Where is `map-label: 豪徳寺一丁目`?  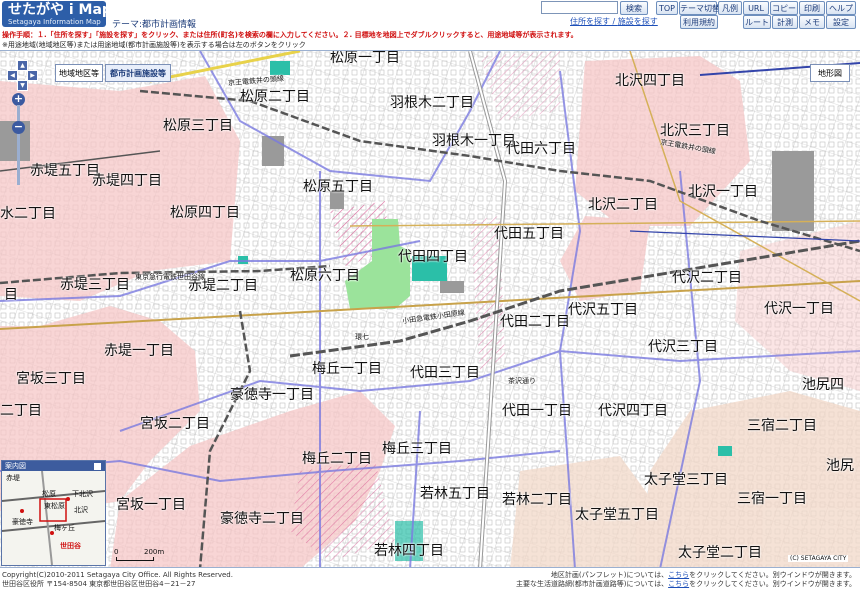
map-label: 豪徳寺一丁目 is located at coordinates (272, 395).